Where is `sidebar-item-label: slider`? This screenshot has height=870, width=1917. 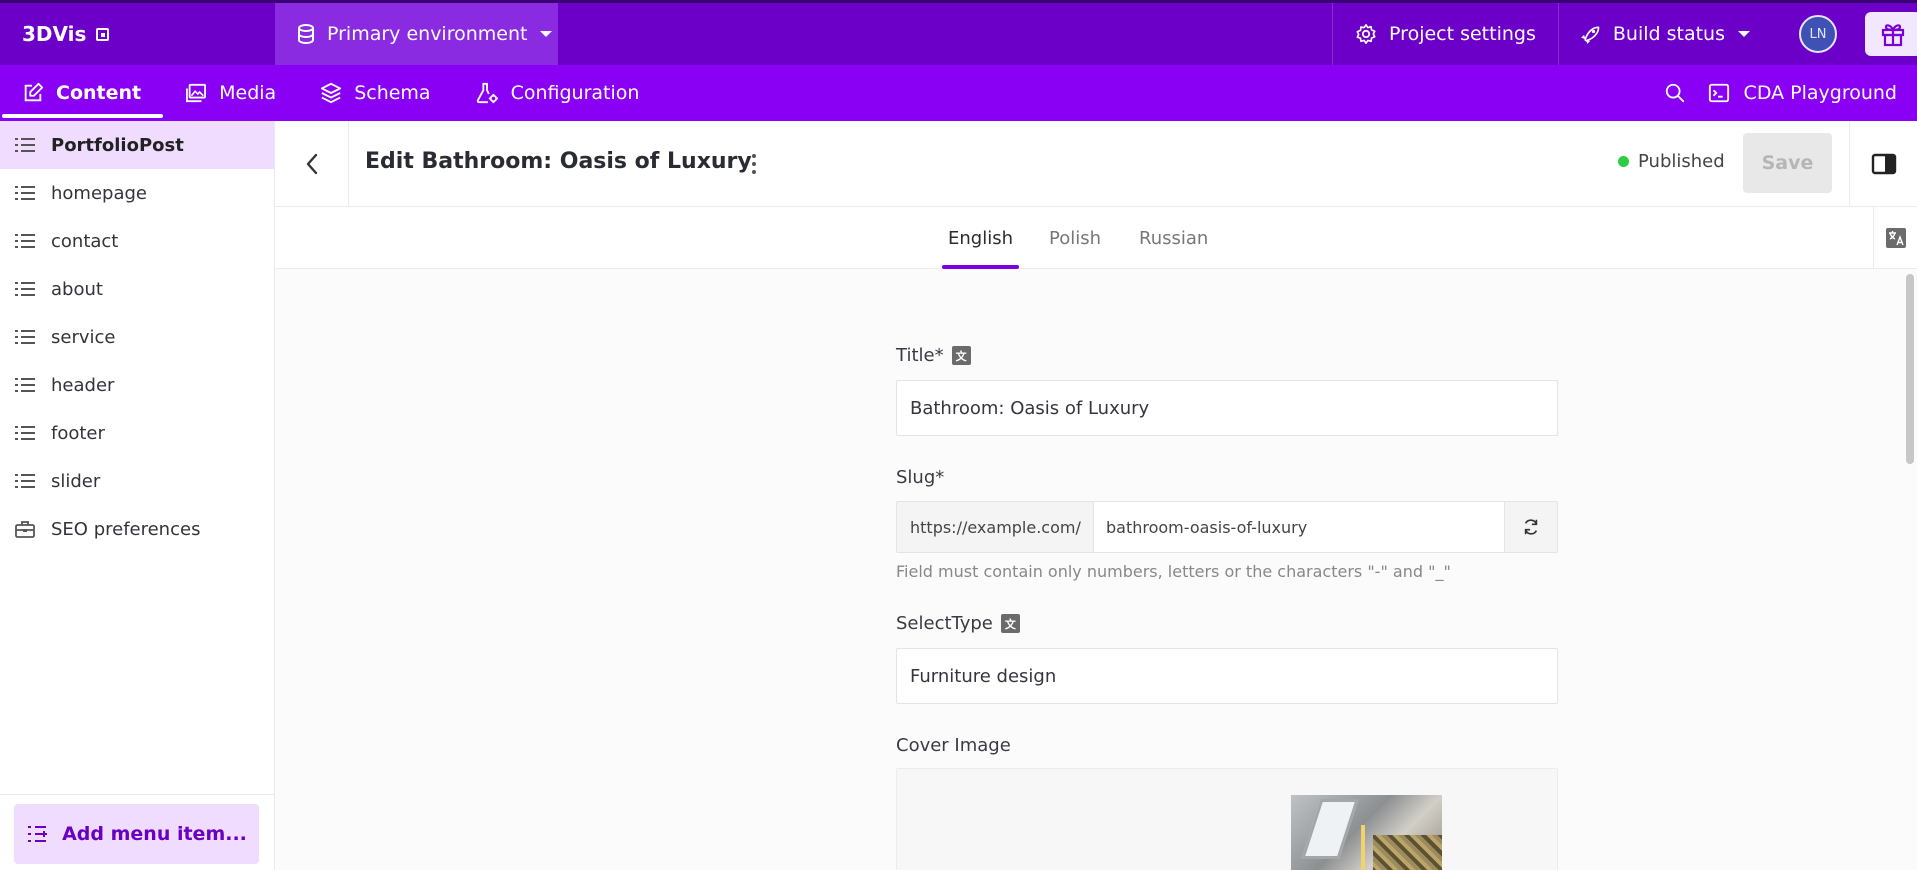 sidebar-item-label: slider is located at coordinates (76, 481).